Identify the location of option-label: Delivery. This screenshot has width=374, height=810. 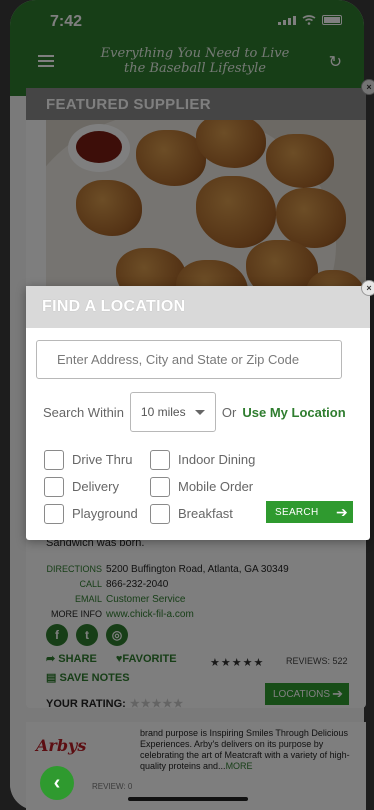
(95, 486).